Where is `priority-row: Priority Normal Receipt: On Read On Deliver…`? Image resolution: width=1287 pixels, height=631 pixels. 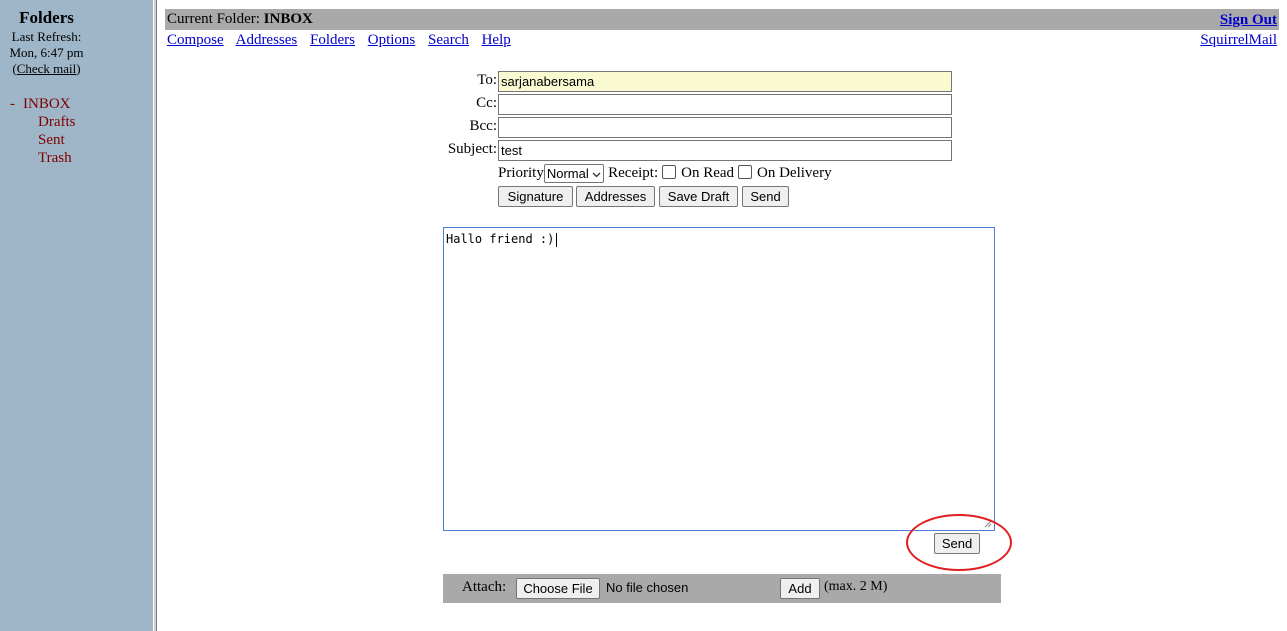
priority-row: Priority Normal Receipt: On Read On Deliver… is located at coordinates (665, 173).